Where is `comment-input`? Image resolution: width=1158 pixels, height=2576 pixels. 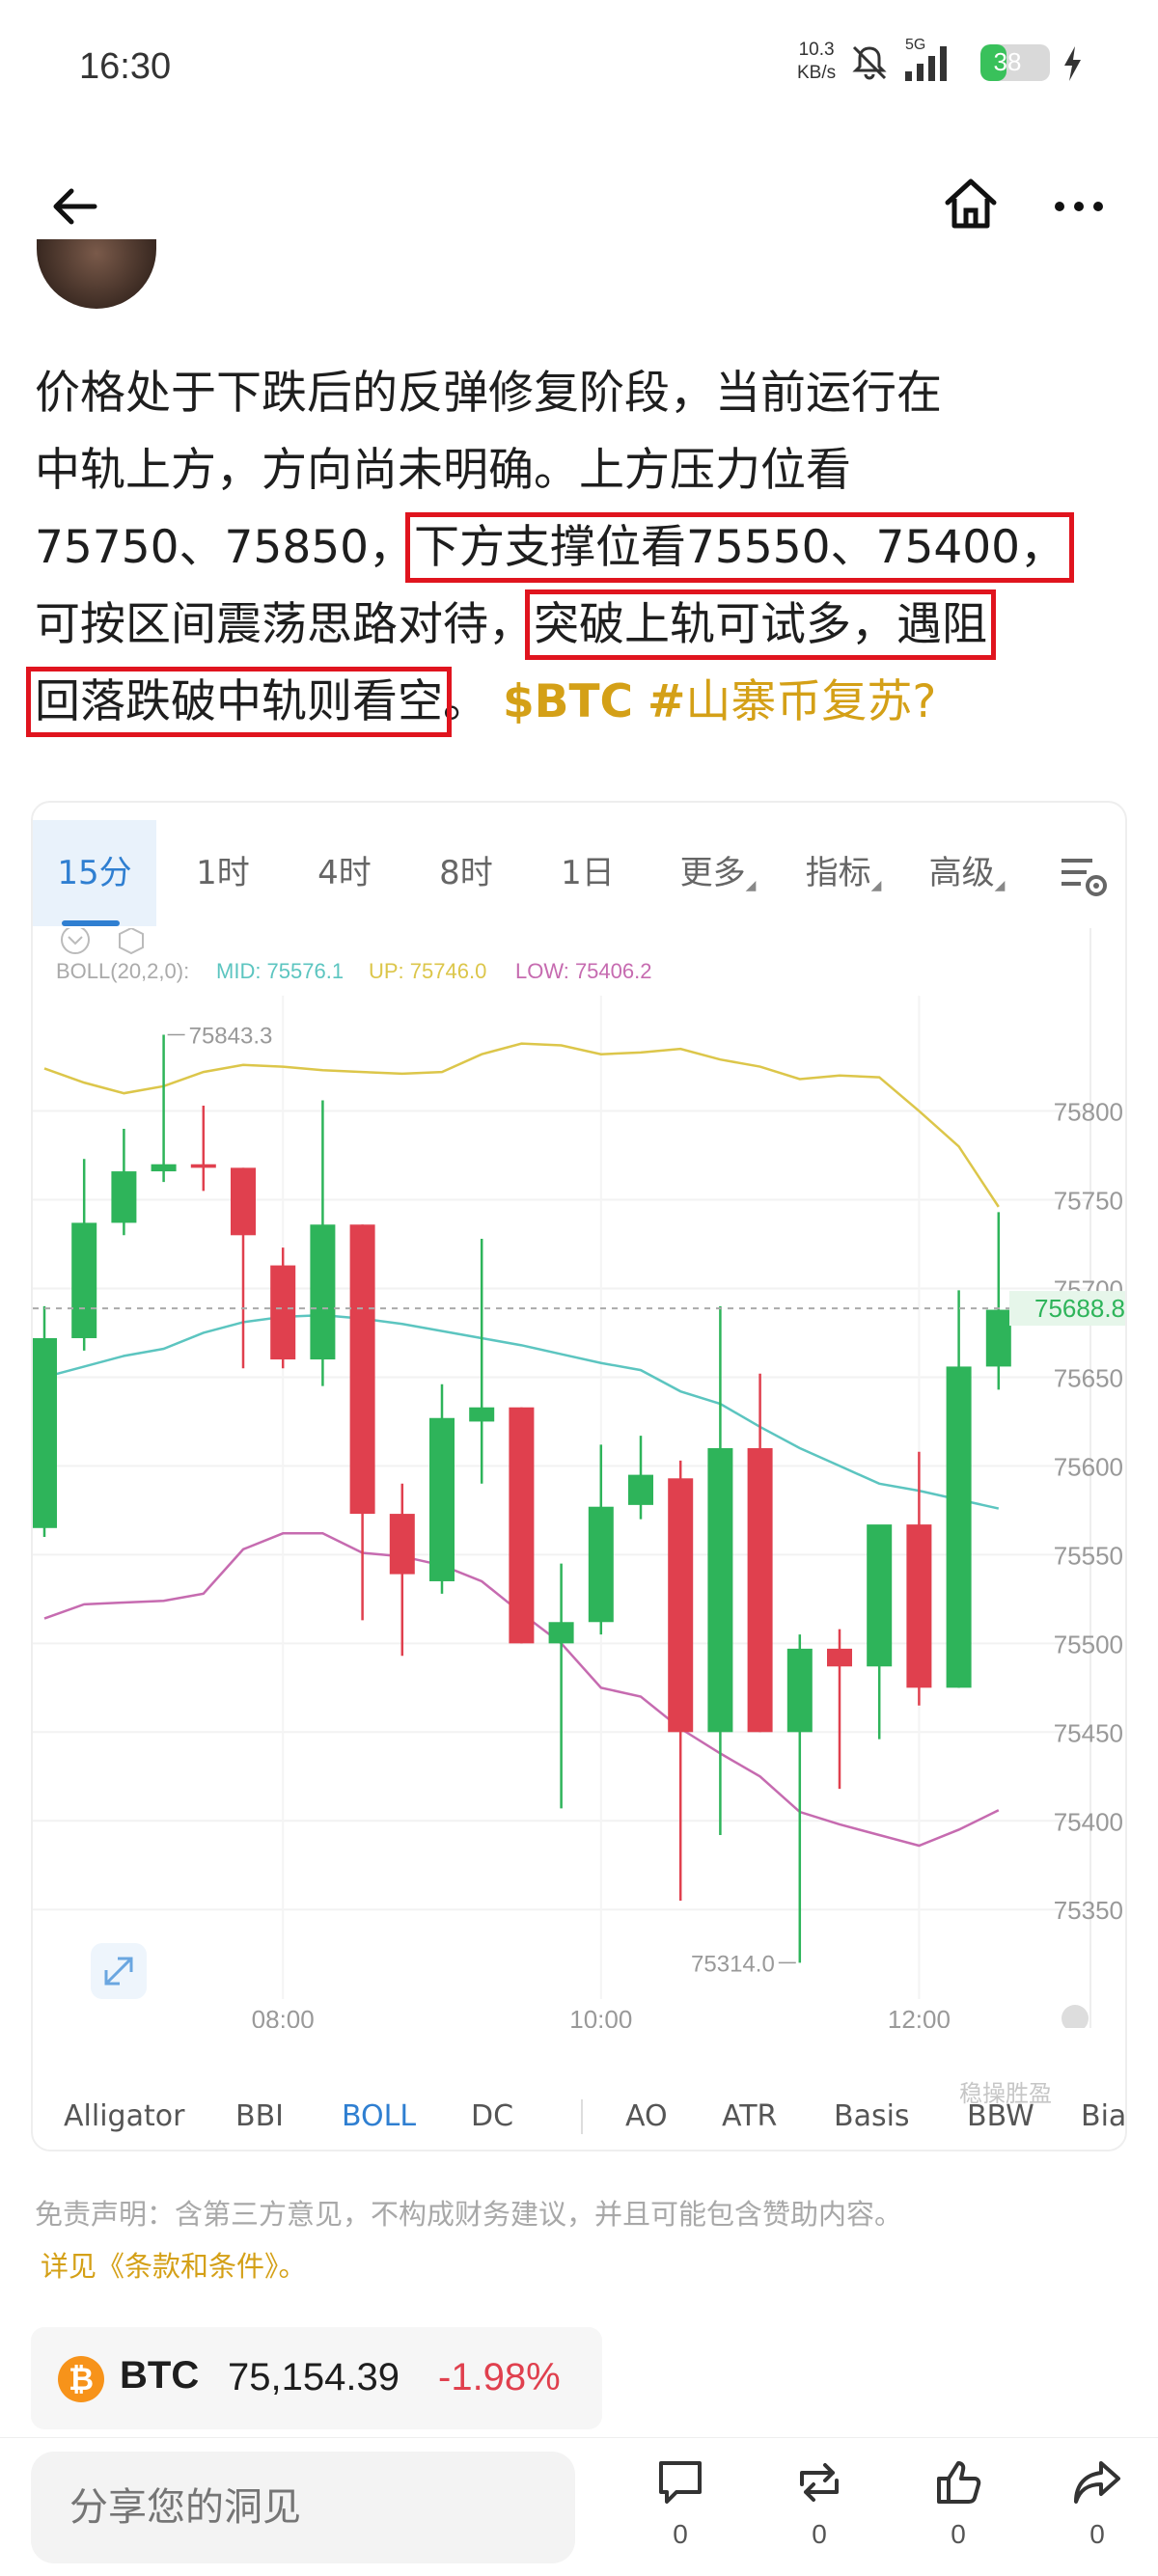 comment-input is located at coordinates (303, 2508).